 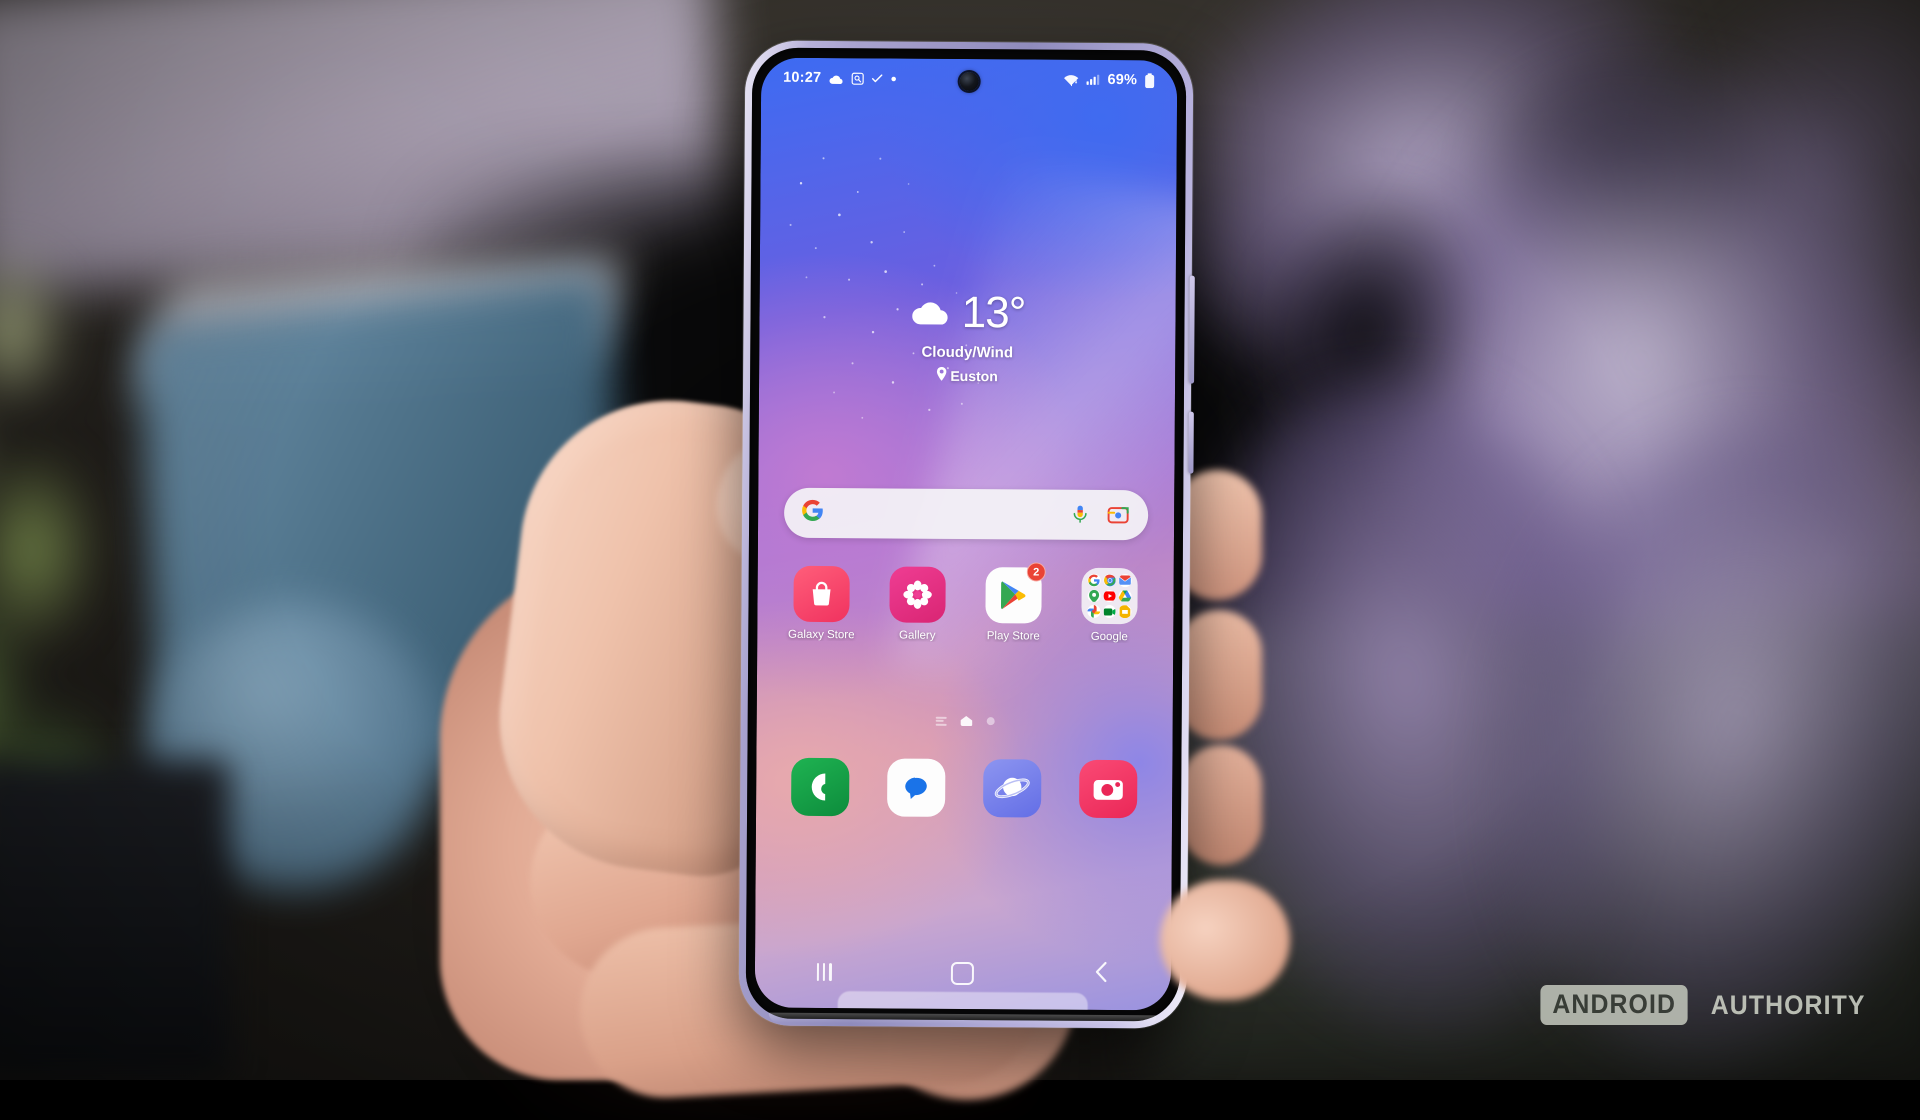 I want to click on google-folder-icon, so click(x=1109, y=596).